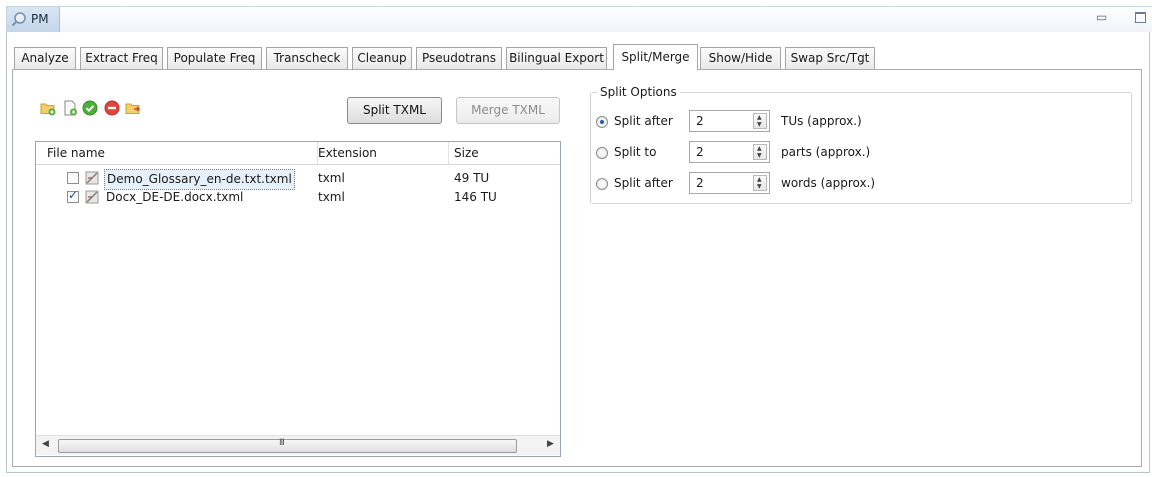 Image resolution: width=1152 pixels, height=477 pixels. What do you see at coordinates (602, 184) in the screenshot?
I see `radio-split-after-words` at bounding box center [602, 184].